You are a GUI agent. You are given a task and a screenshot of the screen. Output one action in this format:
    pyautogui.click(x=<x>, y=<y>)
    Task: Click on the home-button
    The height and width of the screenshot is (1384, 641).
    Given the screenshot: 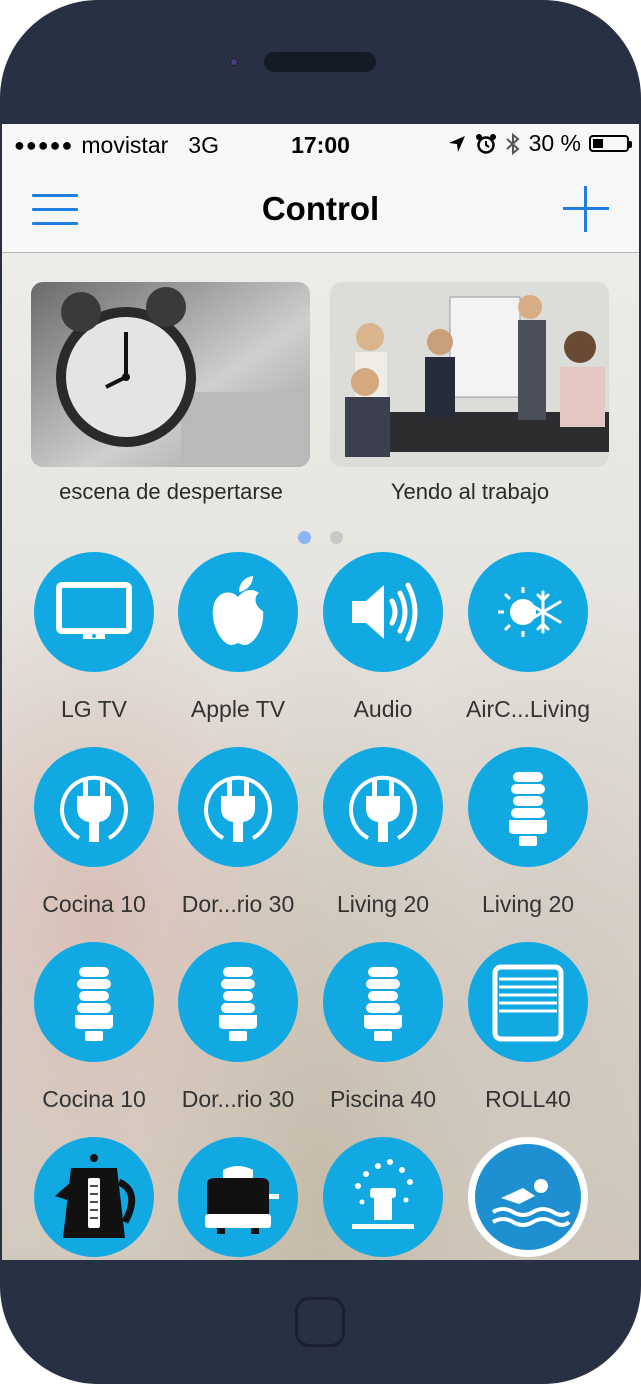 What is the action you would take?
    pyautogui.click(x=320, y=1322)
    